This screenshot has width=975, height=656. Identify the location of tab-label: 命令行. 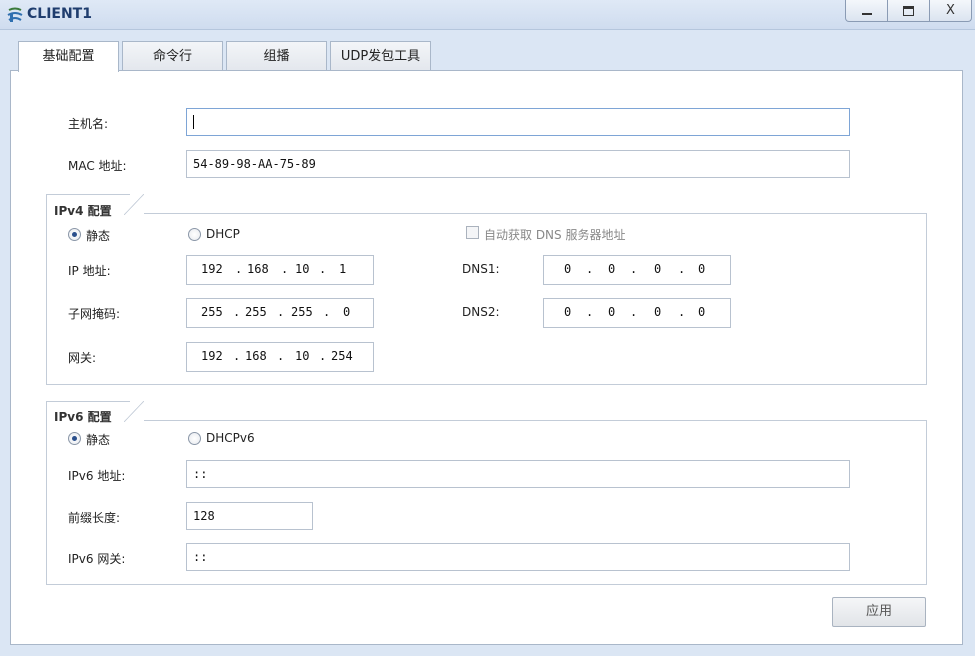
(172, 56).